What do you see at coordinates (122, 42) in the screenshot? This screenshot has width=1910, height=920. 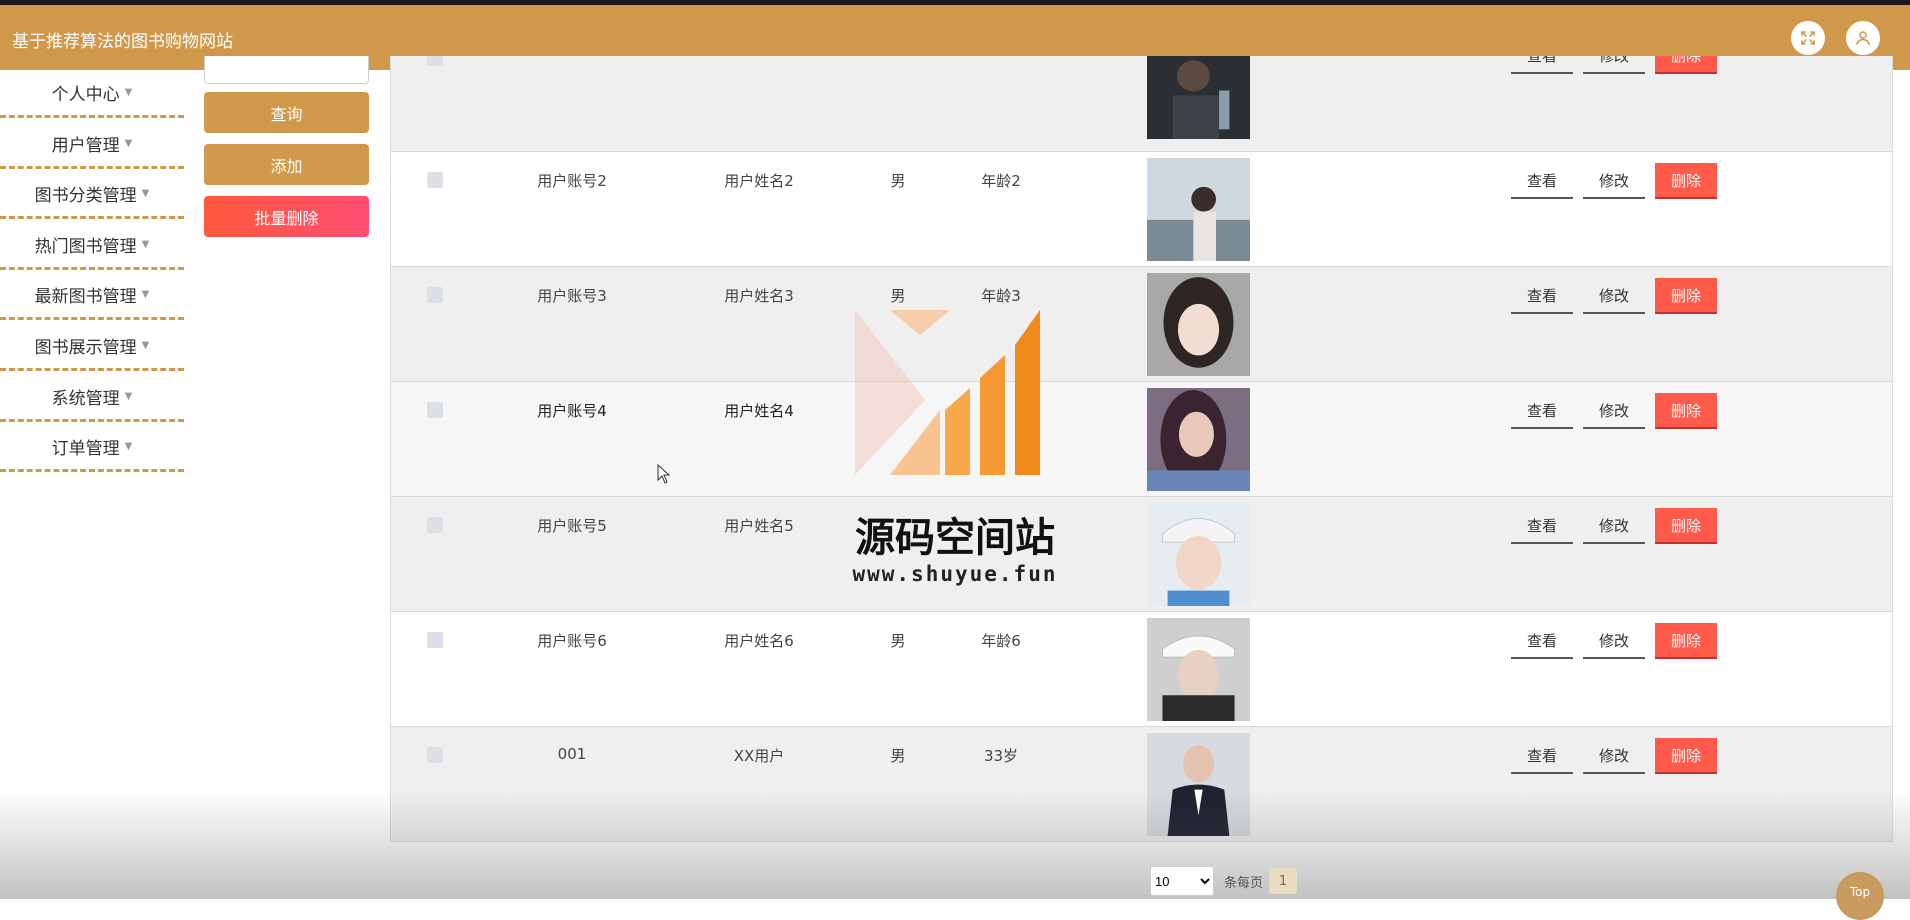 I see `app-title: 基于推荐算法的图书购物网站` at bounding box center [122, 42].